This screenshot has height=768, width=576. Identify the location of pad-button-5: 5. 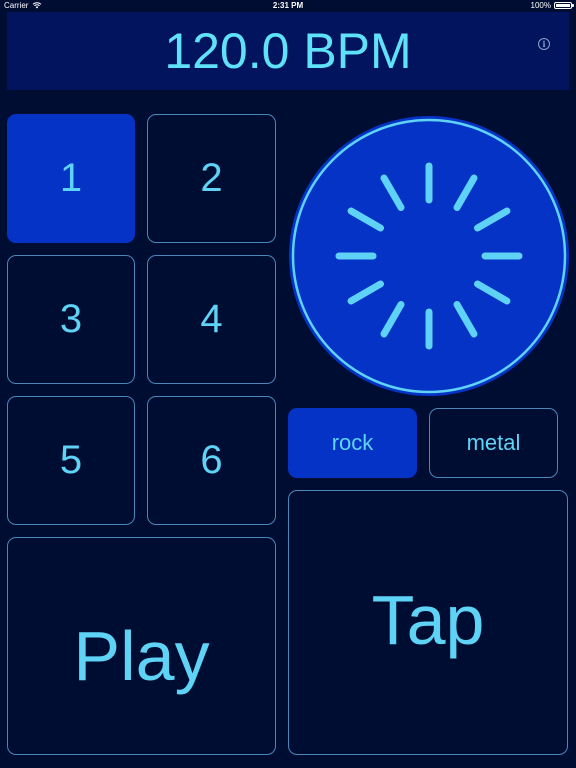
(71, 460).